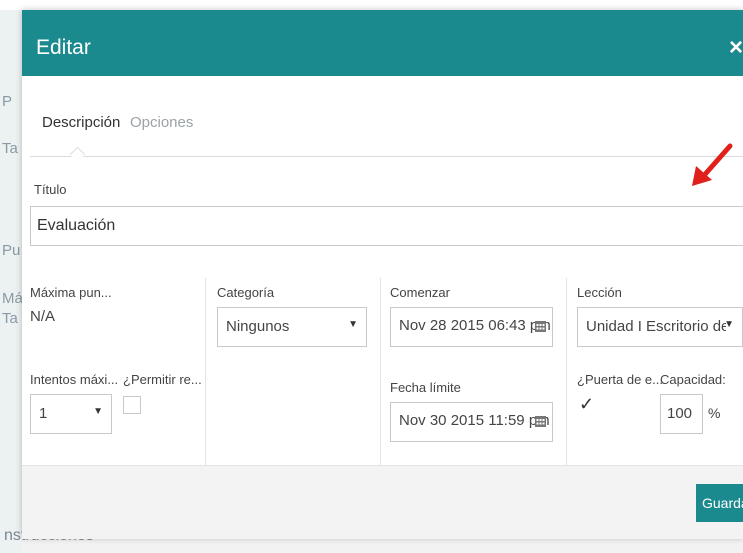 The height and width of the screenshot is (553, 743). Describe the element at coordinates (50, 189) in the screenshot. I see `title-label: Título` at that location.